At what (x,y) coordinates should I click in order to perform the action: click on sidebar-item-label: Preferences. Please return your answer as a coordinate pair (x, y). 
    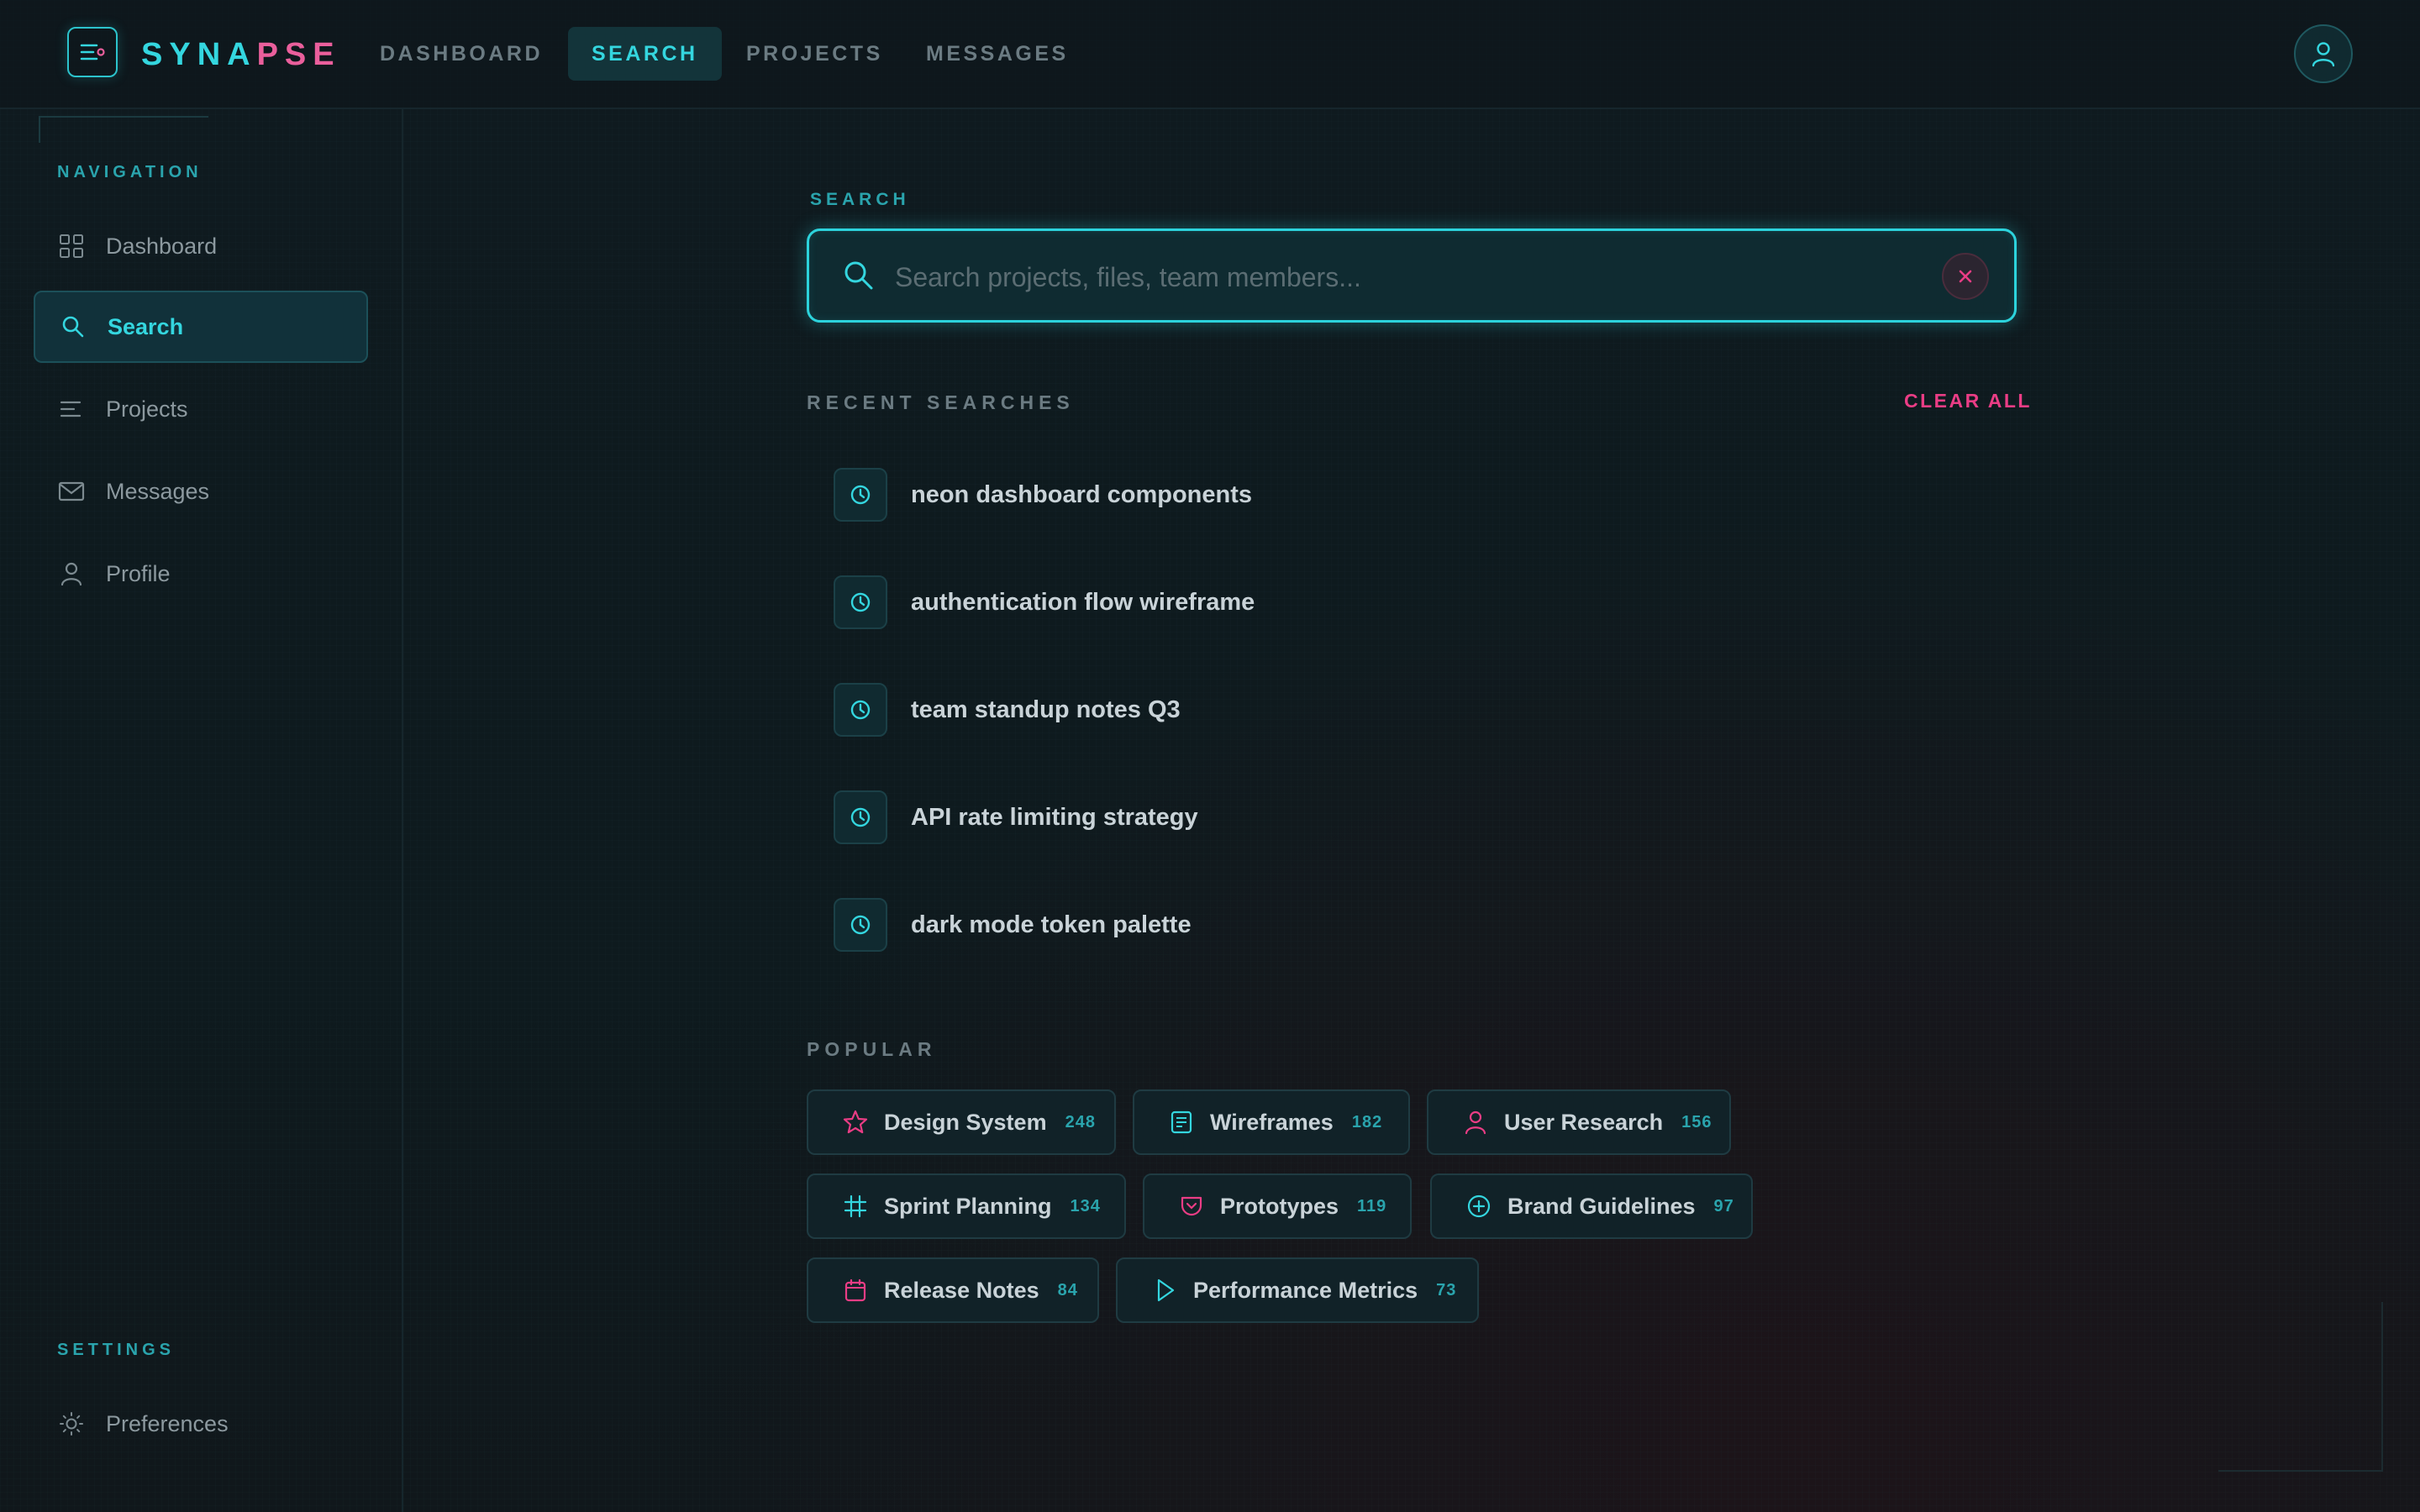
    Looking at the image, I should click on (167, 1423).